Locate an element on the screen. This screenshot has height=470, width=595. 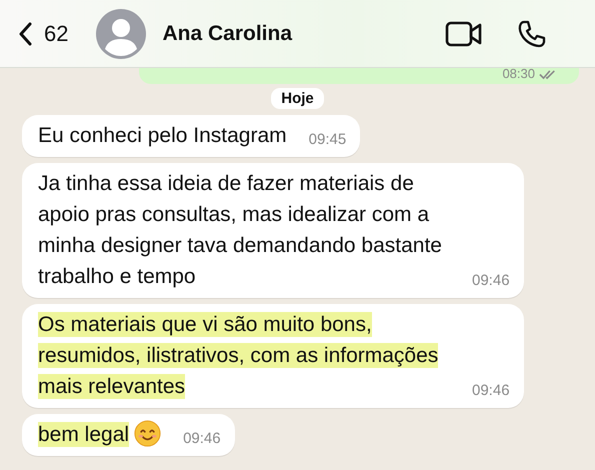
contact-name: Ana Carolina is located at coordinates (227, 34).